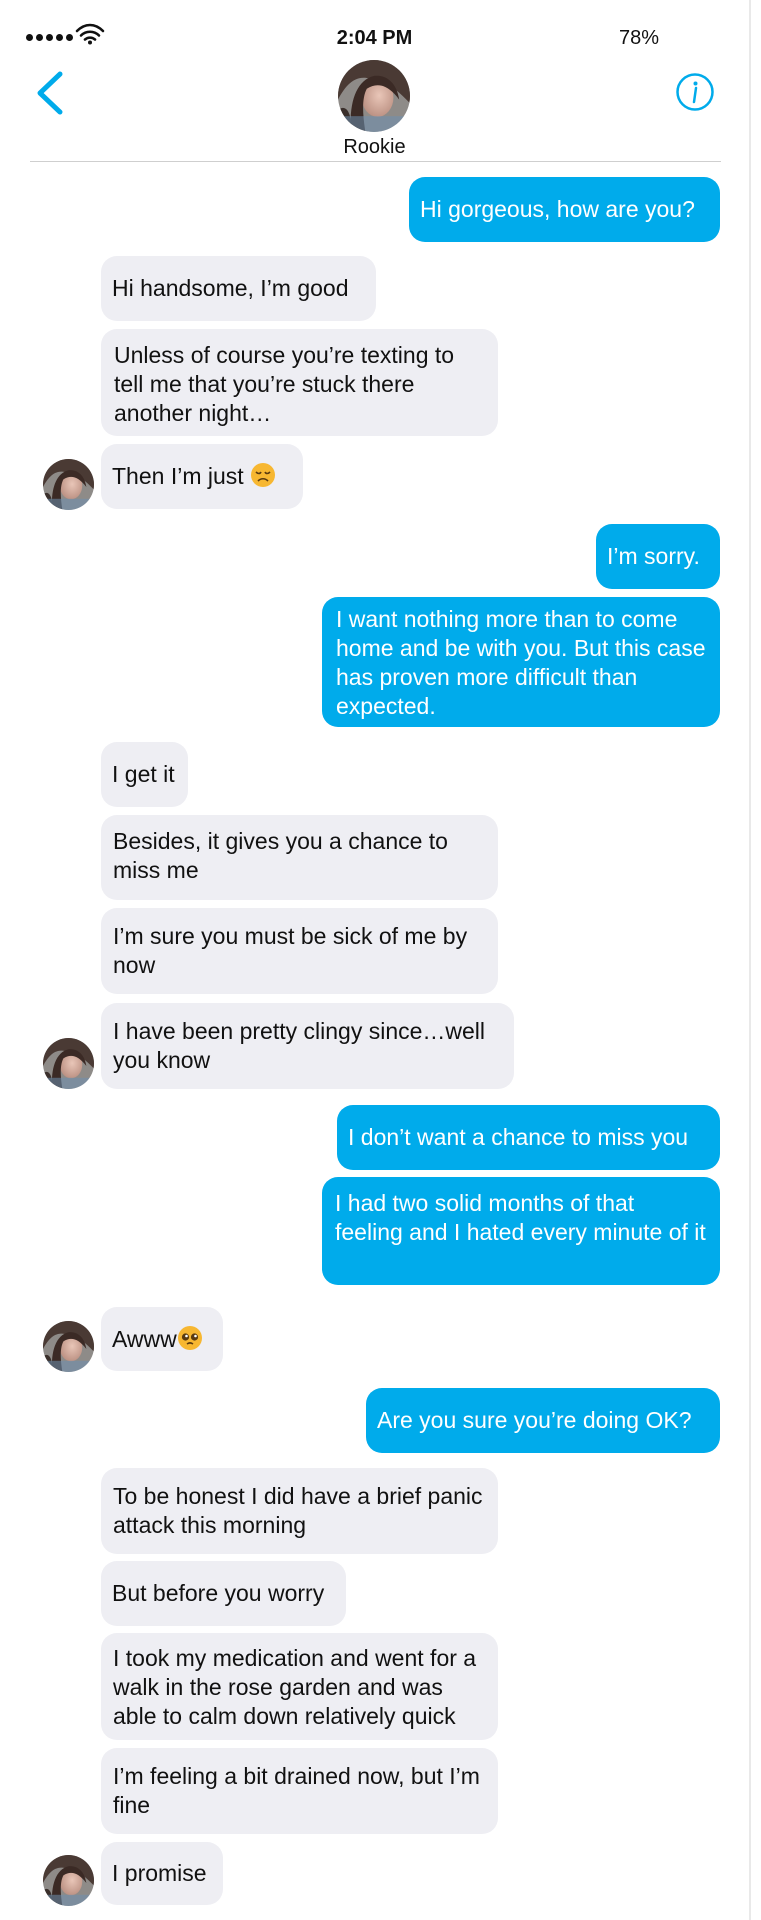 The height and width of the screenshot is (1920, 761). Describe the element at coordinates (653, 556) in the screenshot. I see `message-text: I’m sorry.` at that location.